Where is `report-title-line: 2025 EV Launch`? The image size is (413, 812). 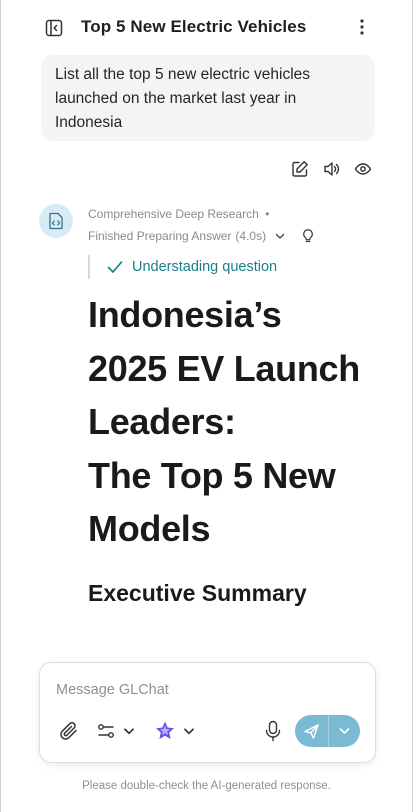
report-title-line: 2025 EV Launch is located at coordinates (224, 368).